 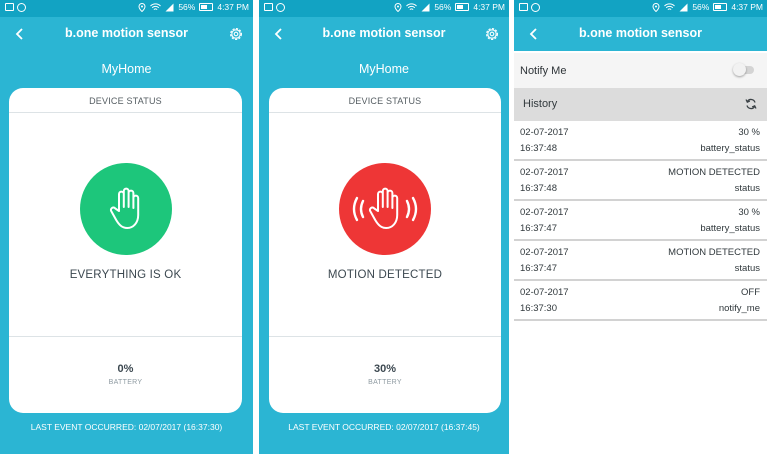 What do you see at coordinates (125, 275) in the screenshot?
I see `status-text: EVERYTHING IS OK` at bounding box center [125, 275].